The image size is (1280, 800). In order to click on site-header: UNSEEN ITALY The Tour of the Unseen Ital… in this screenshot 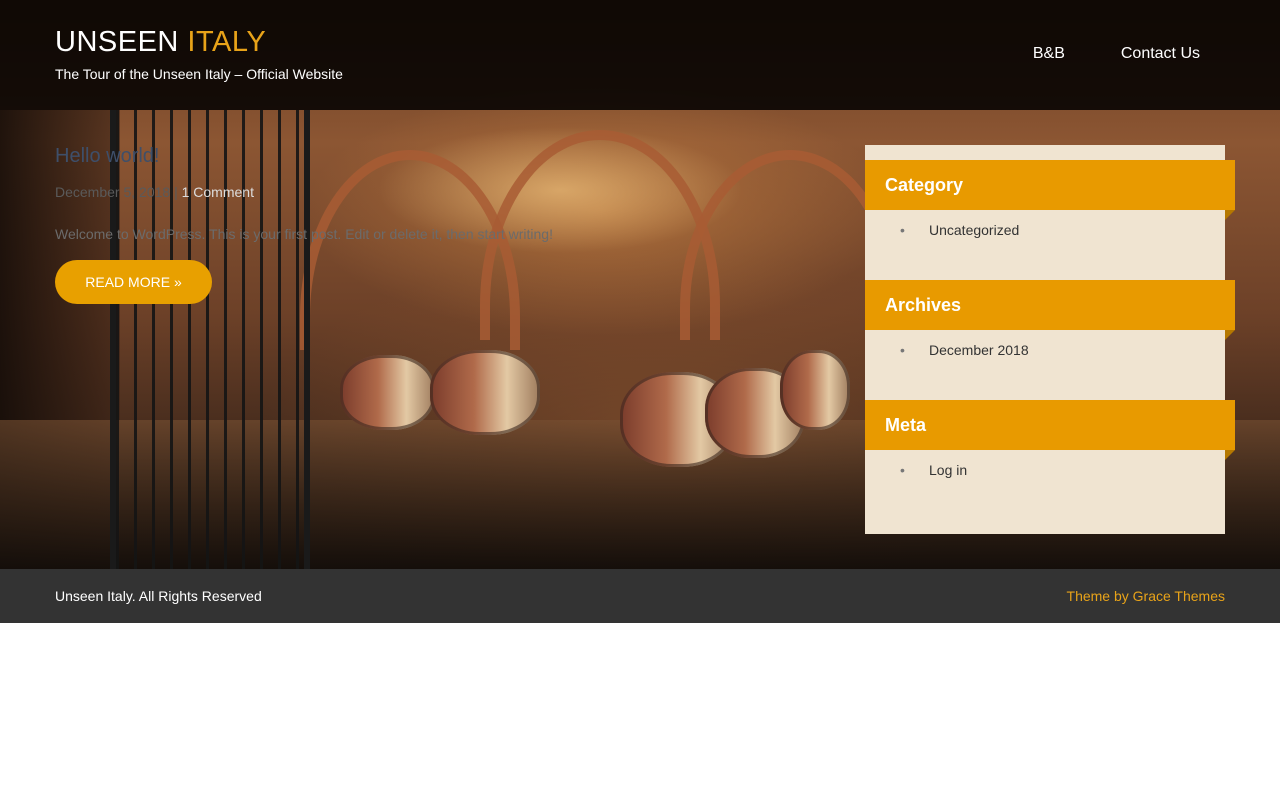, I will do `click(640, 55)`.